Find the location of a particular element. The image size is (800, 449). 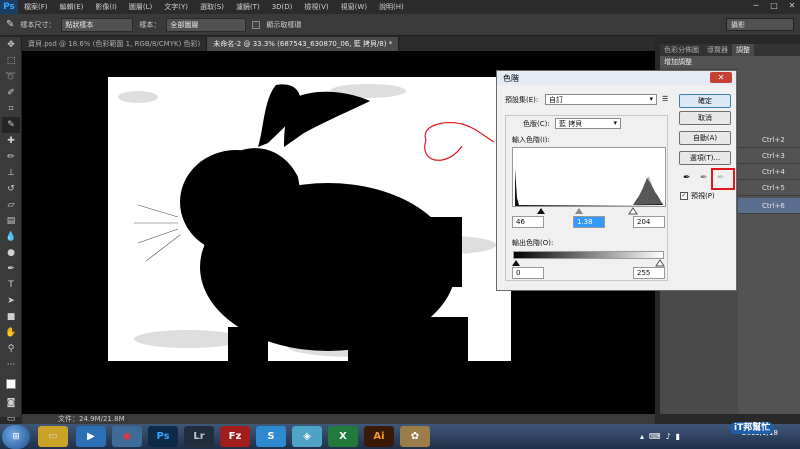

app-icon: ◈ is located at coordinates (307, 436).